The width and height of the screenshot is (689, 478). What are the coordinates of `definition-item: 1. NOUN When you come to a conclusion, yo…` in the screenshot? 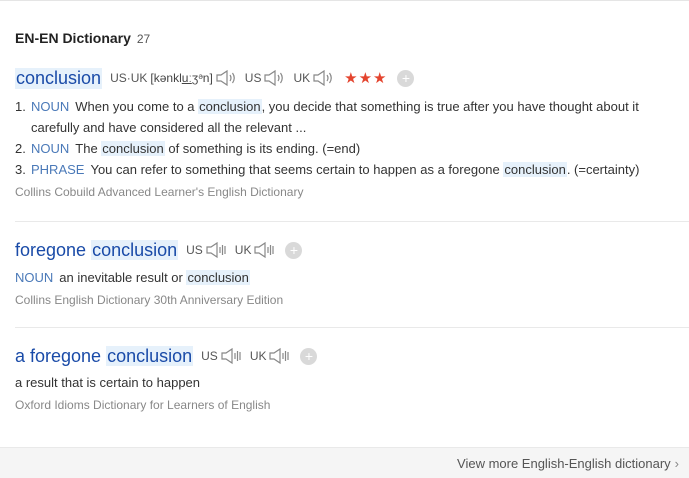 It's located at (327, 117).